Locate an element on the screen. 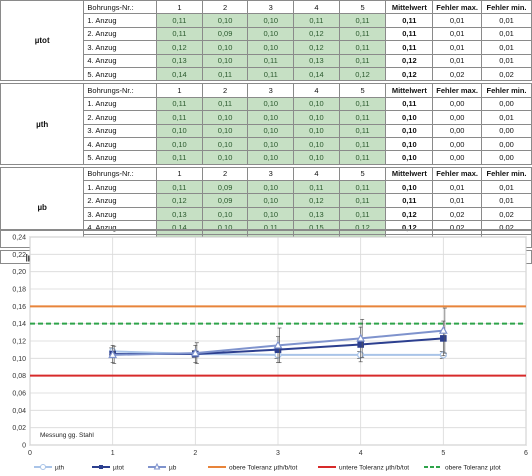 The height and width of the screenshot is (476, 532). legend-label: obere Toleranz µth/b/tot is located at coordinates (263, 468).